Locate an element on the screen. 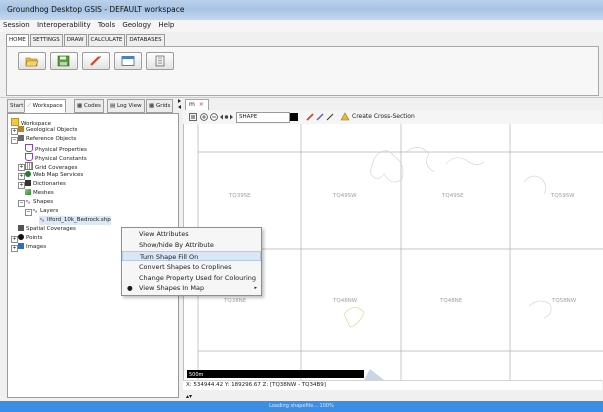  book-icon is located at coordinates (21, 138).